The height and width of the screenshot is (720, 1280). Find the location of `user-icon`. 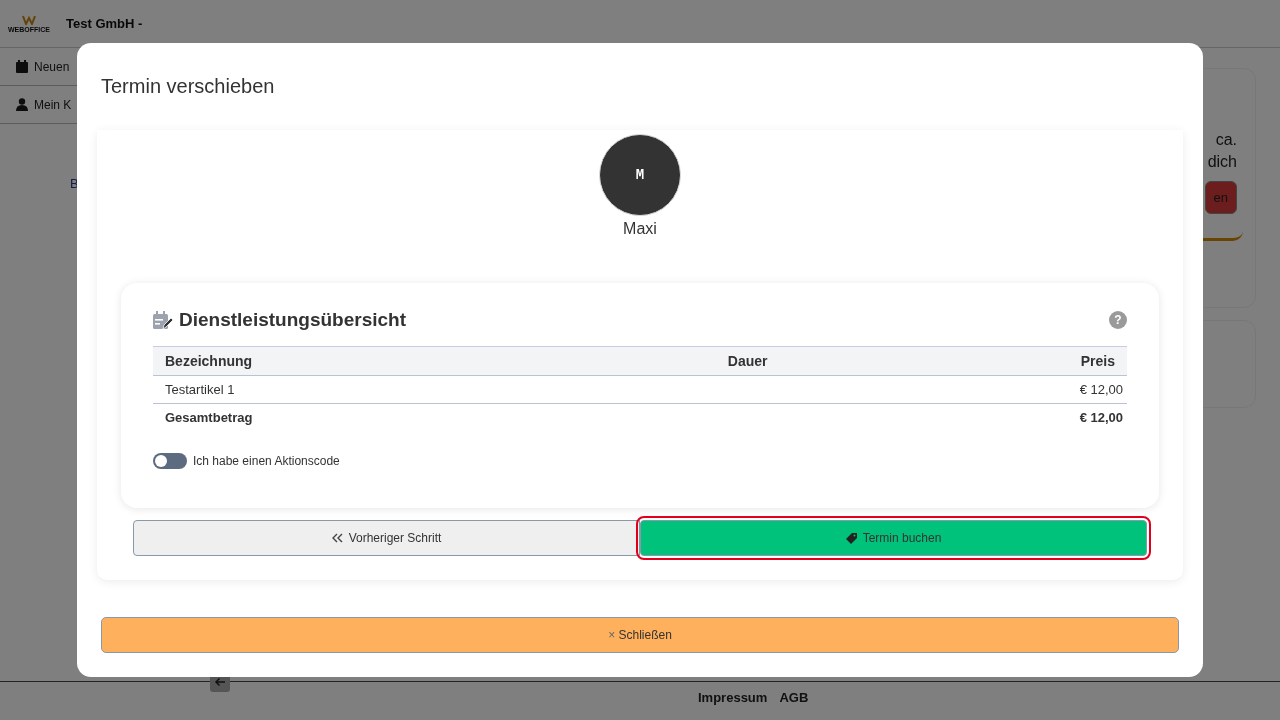

user-icon is located at coordinates (22, 104).